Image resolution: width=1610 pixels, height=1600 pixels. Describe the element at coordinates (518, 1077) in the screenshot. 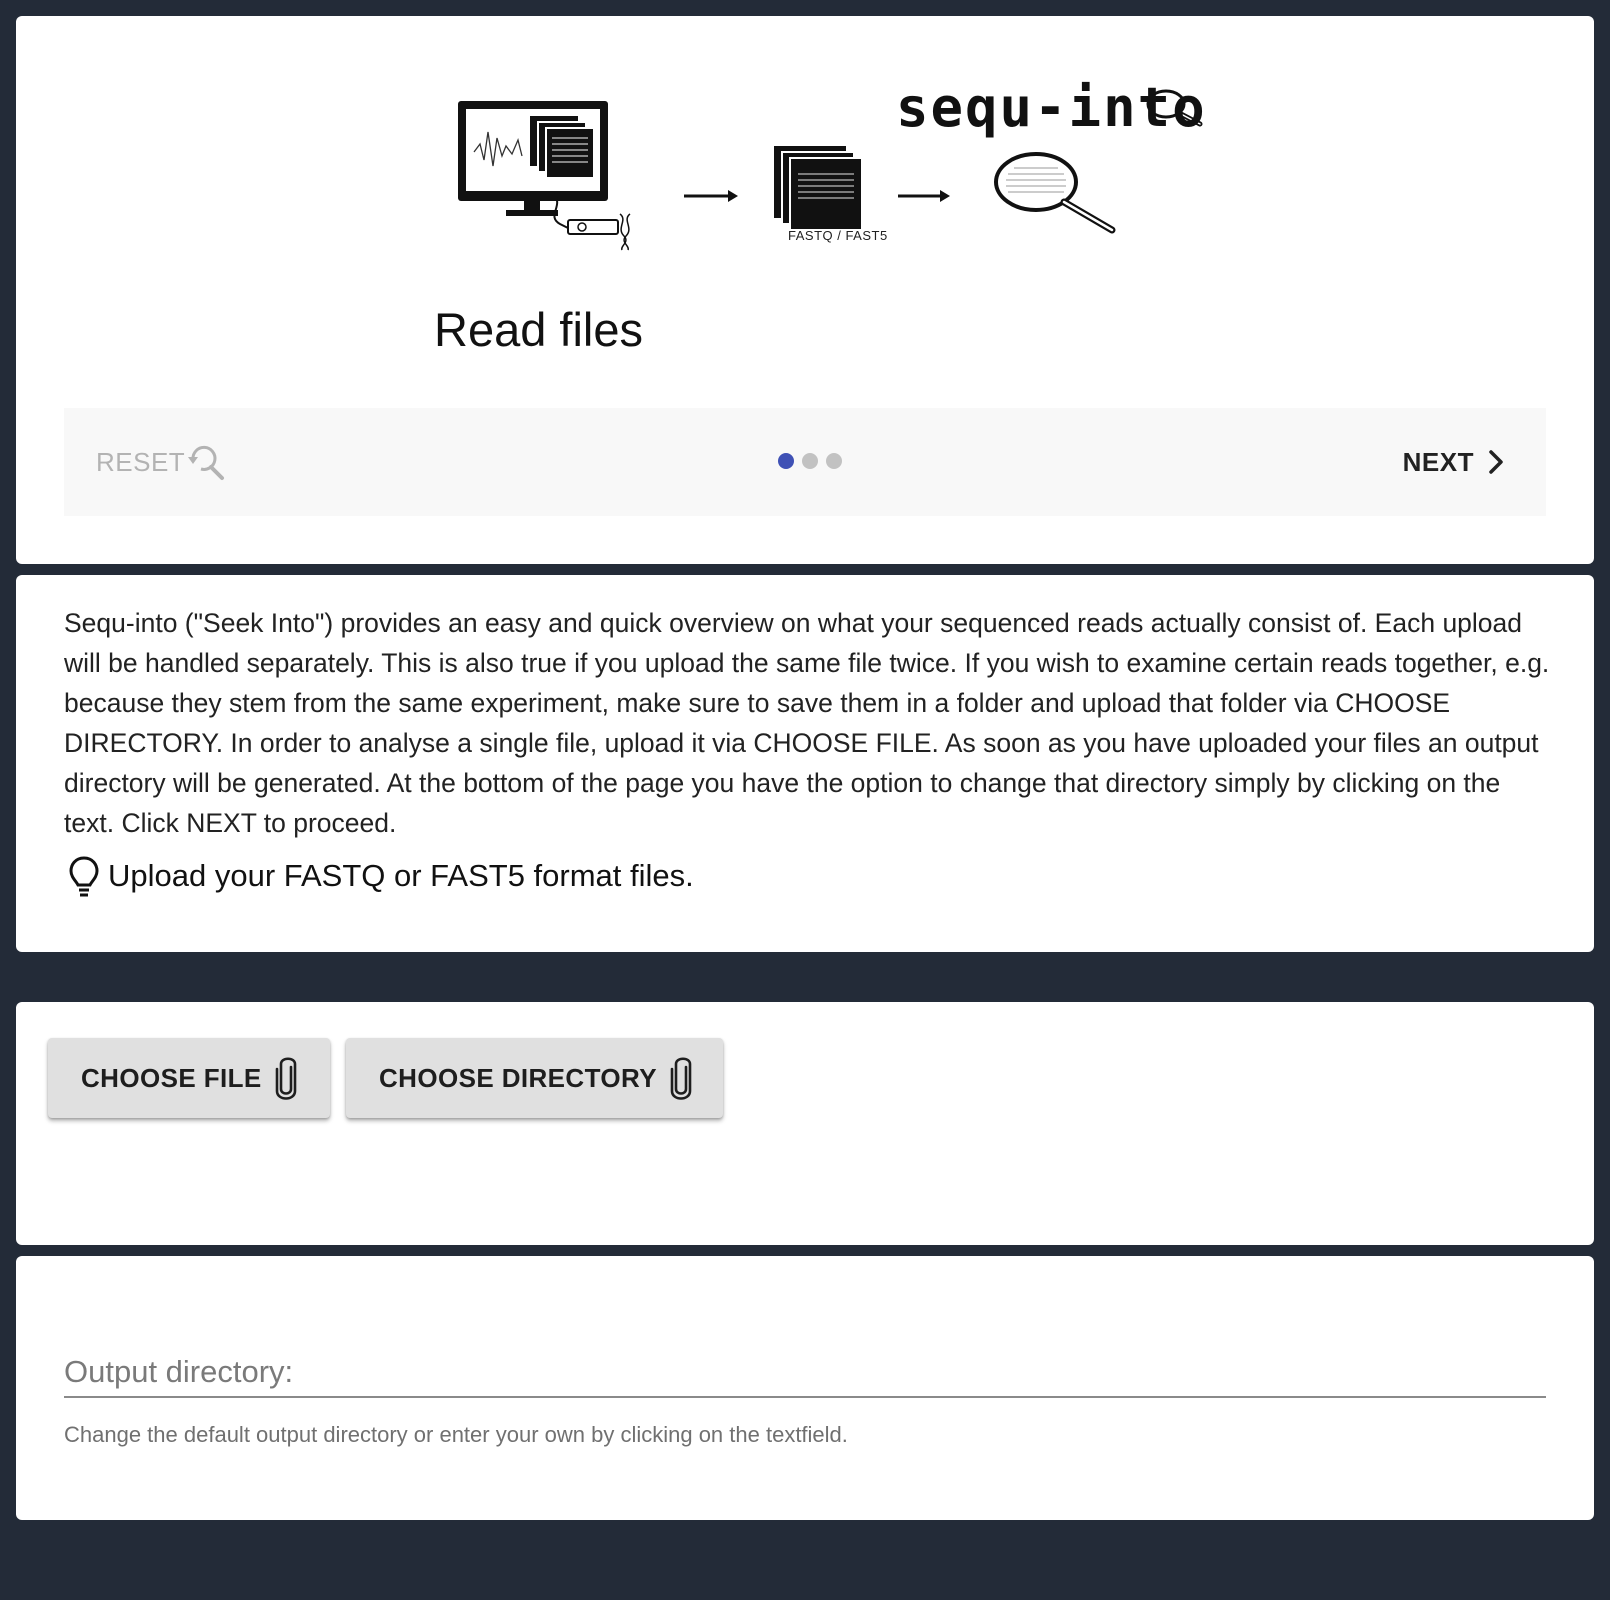

I see `choose-directory-label: CHOOSE DIRECTORY` at that location.